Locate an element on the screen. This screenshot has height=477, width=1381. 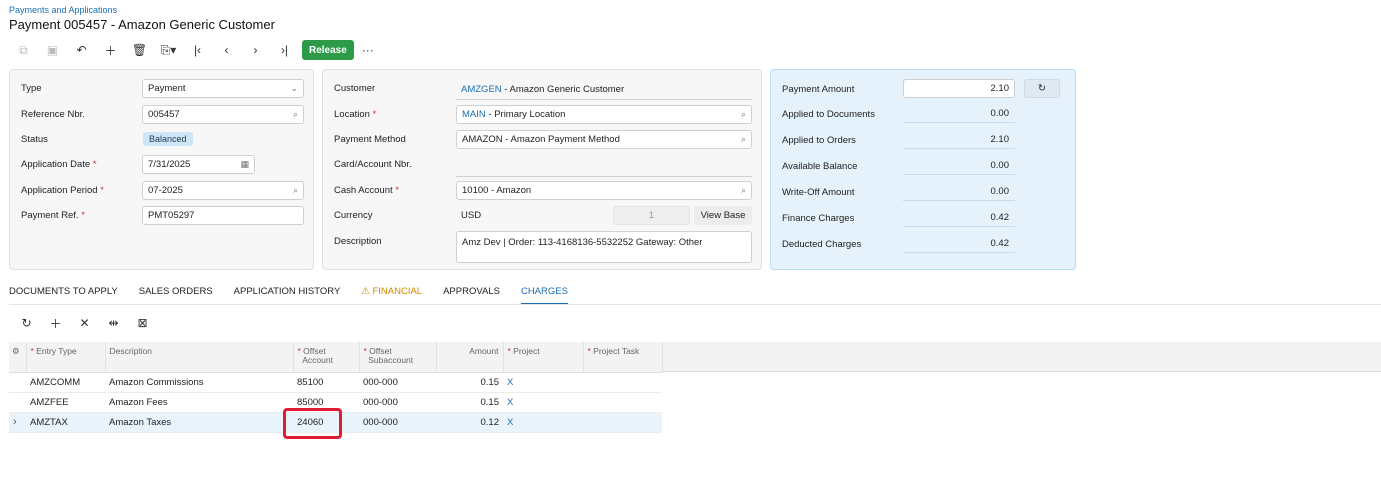
breadcrumb: Payments and Applications is located at coordinates (63, 10).